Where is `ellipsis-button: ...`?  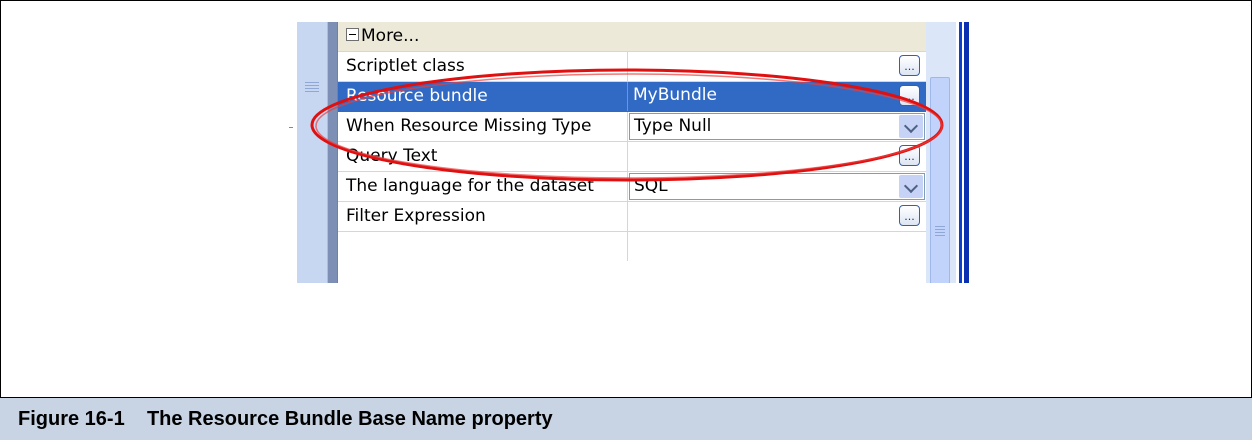 ellipsis-button: ... is located at coordinates (909, 215).